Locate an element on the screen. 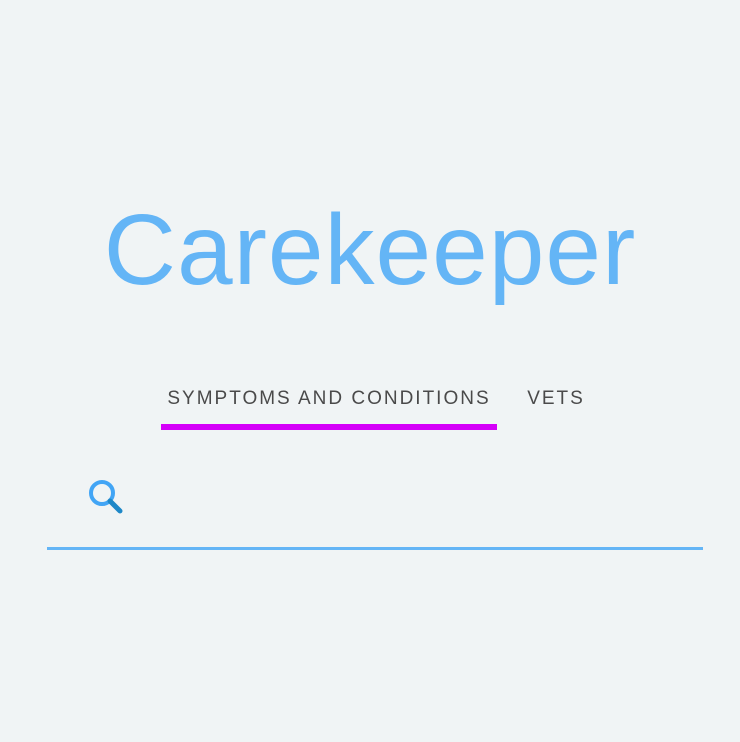 Image resolution: width=740 pixels, height=742 pixels. tab-bar: SYMPTOMS AND CONDITIONS VETS is located at coordinates (370, 406).